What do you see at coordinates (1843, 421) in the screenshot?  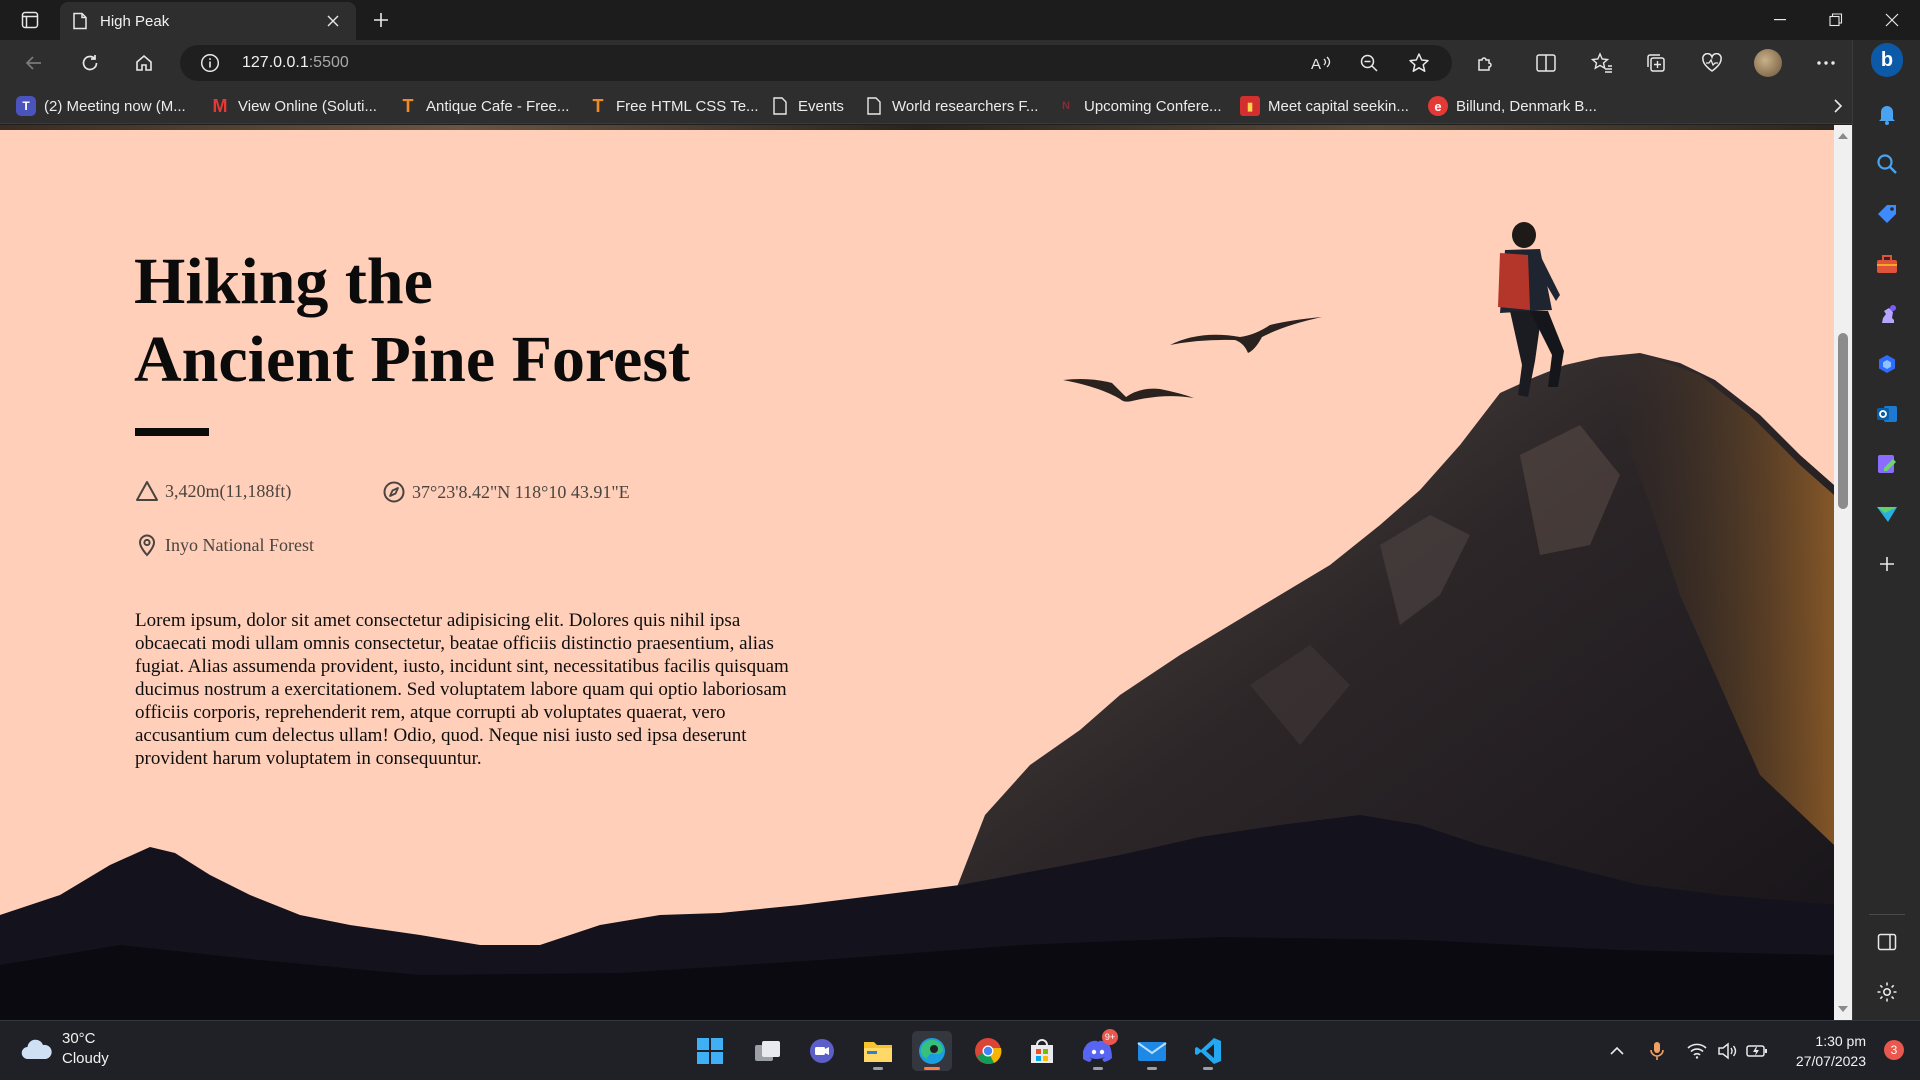 I see `scroll-thumb` at bounding box center [1843, 421].